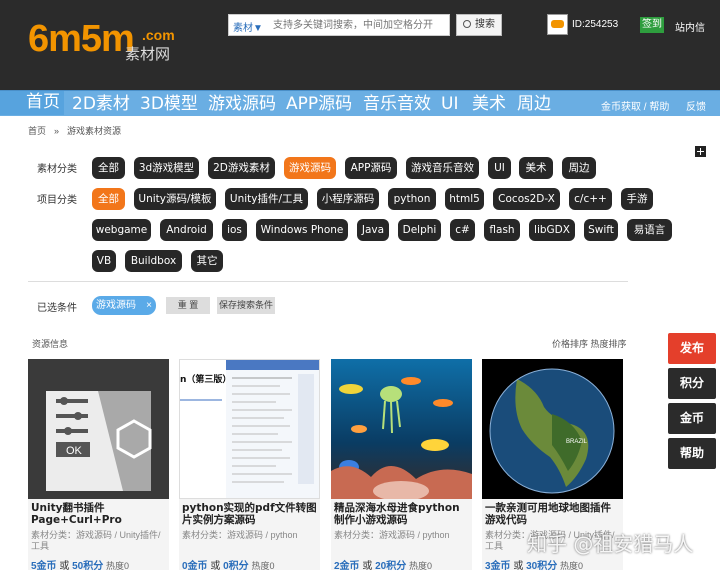 The width and height of the screenshot is (720, 572). What do you see at coordinates (98, 429) in the screenshot?
I see `card-thumbnail: OK` at bounding box center [98, 429].